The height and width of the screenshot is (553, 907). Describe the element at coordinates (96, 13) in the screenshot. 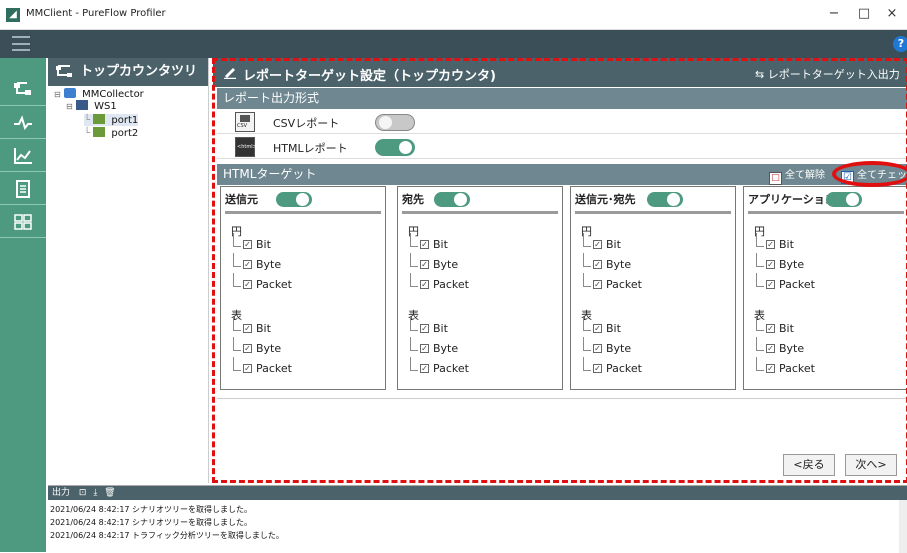

I see `window-title: MMClient - PureFlow Profiler` at that location.